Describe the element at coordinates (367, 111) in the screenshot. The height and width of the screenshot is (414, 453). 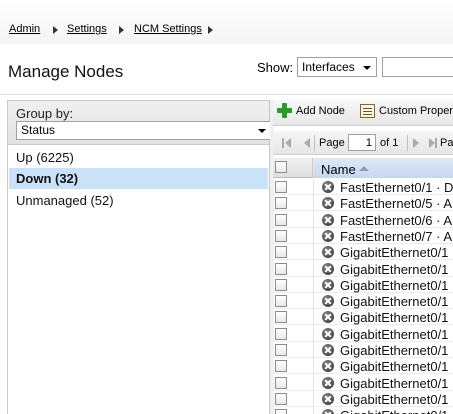
I see `properties-icon` at that location.